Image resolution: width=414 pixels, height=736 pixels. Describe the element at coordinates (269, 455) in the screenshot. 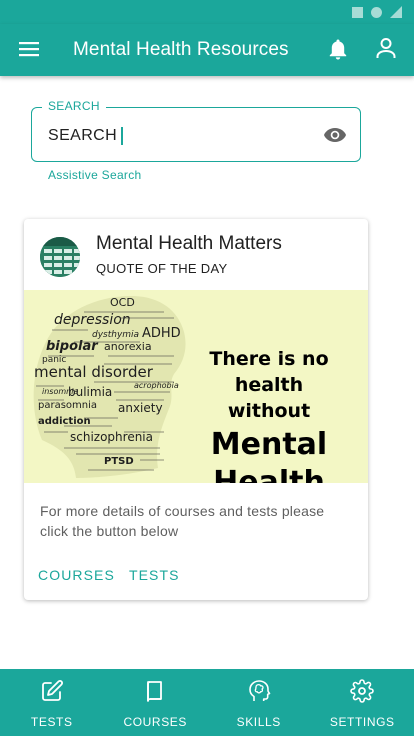

I see `quote-line-3: Mental Health` at that location.